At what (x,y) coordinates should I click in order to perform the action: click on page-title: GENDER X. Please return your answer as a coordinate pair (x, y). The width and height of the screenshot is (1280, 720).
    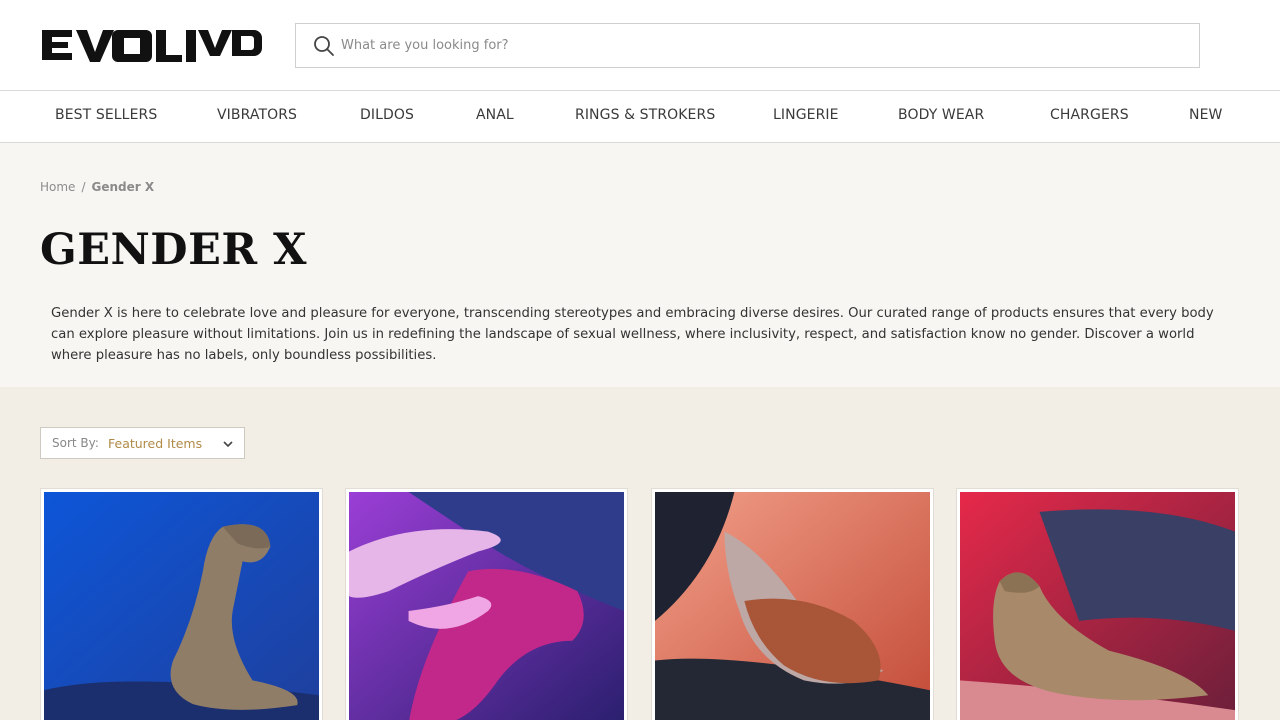
    Looking at the image, I should click on (173, 250).